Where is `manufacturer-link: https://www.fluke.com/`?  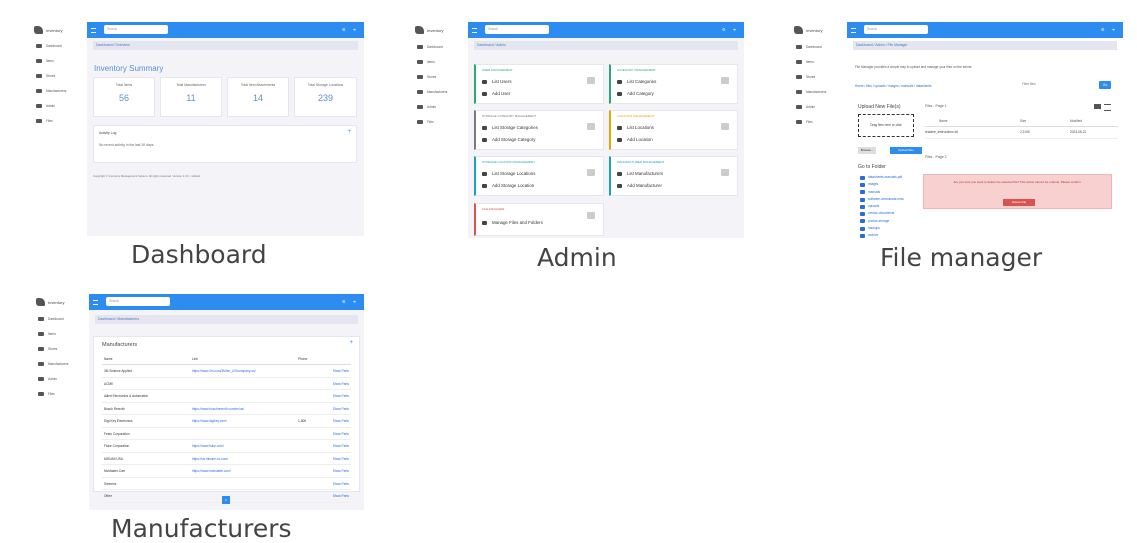 manufacturer-link: https://www.fluke.com/ is located at coordinates (208, 446).